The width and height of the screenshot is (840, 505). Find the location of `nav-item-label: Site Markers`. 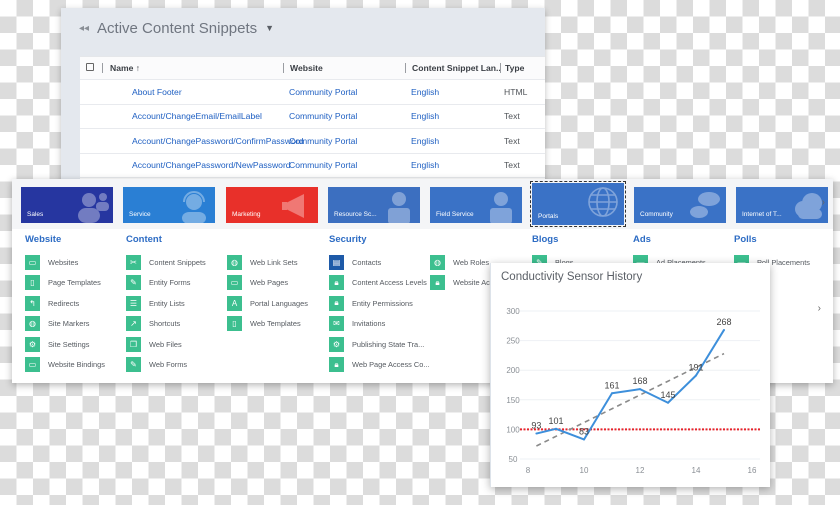

nav-item-label: Site Markers is located at coordinates (69, 324).